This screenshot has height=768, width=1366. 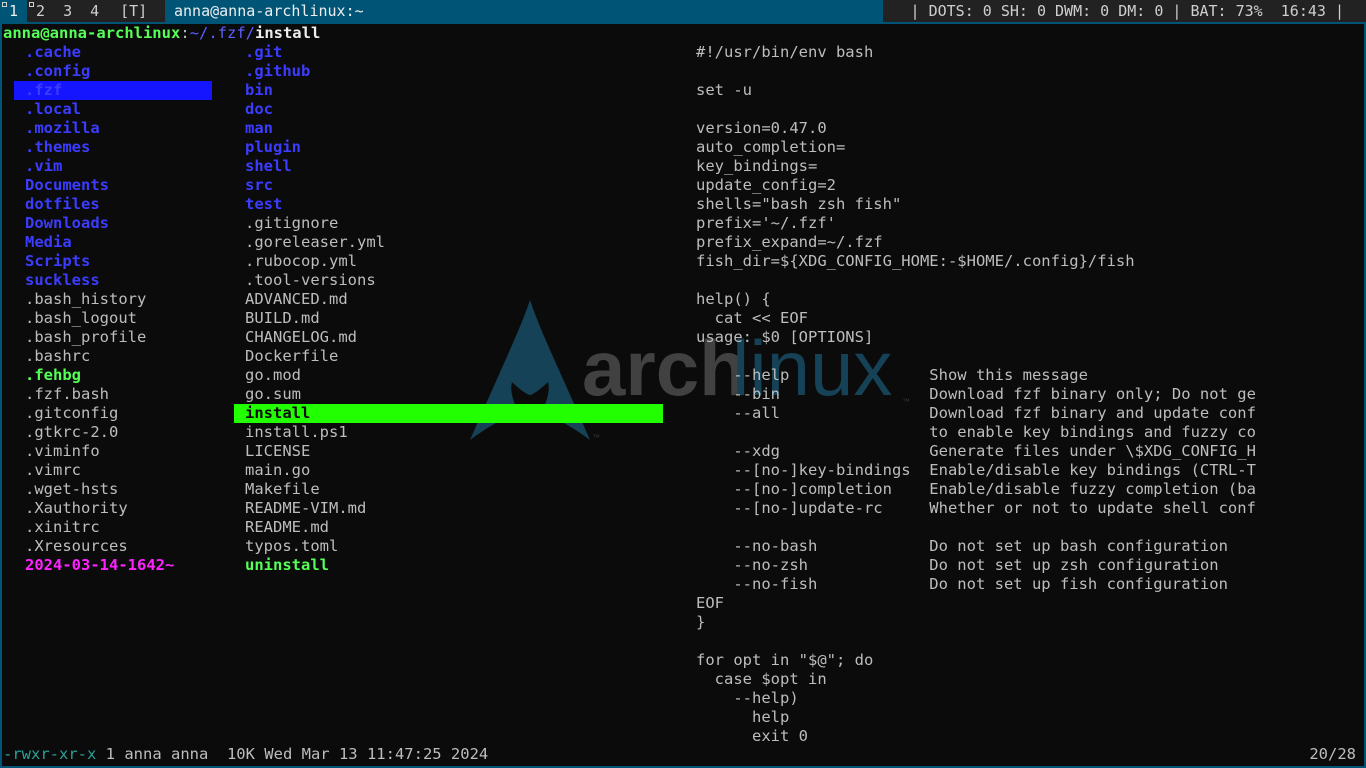 What do you see at coordinates (67, 11) in the screenshot?
I see `tag-3: 3` at bounding box center [67, 11].